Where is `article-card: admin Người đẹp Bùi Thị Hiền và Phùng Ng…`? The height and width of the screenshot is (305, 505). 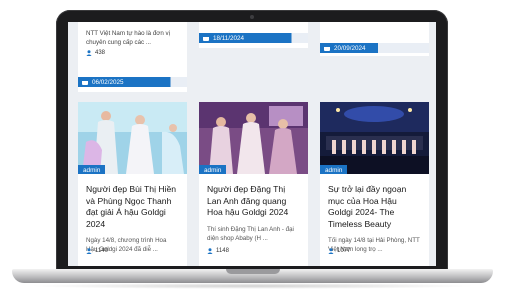 article-card: admin Người đẹp Bùi Thị Hiền và Phùng Ng… is located at coordinates (132, 184).